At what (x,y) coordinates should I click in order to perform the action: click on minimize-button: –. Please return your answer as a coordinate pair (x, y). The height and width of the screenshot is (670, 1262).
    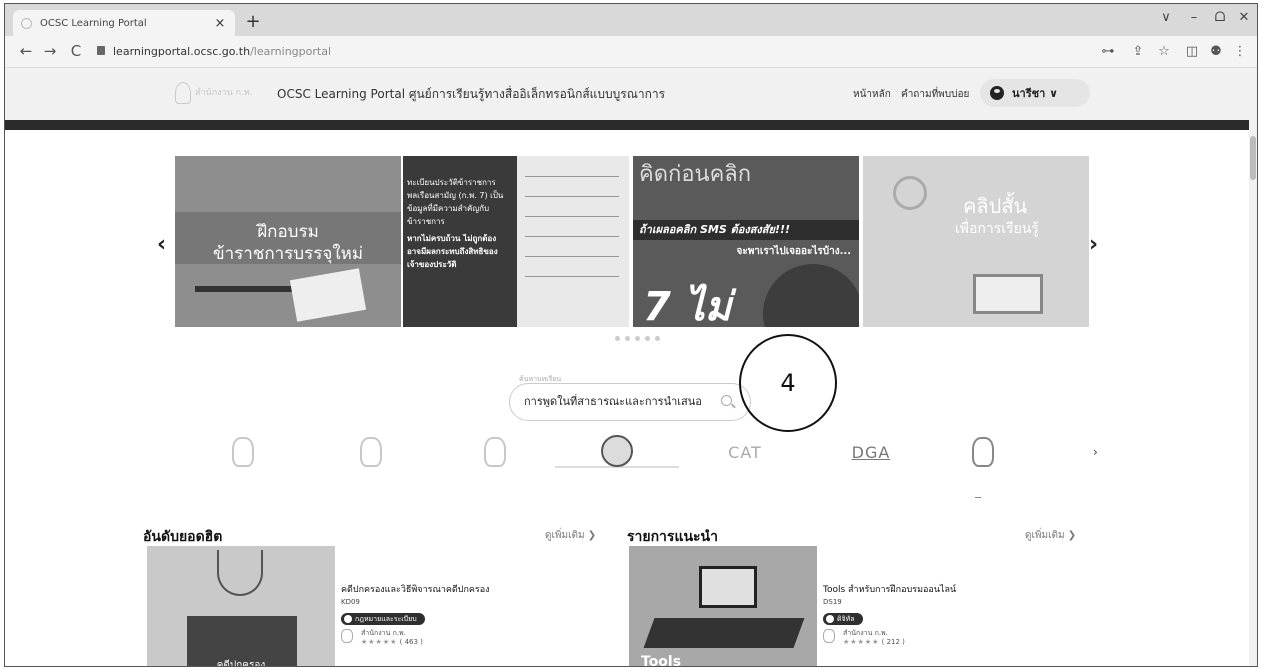
    Looking at the image, I should click on (1194, 17).